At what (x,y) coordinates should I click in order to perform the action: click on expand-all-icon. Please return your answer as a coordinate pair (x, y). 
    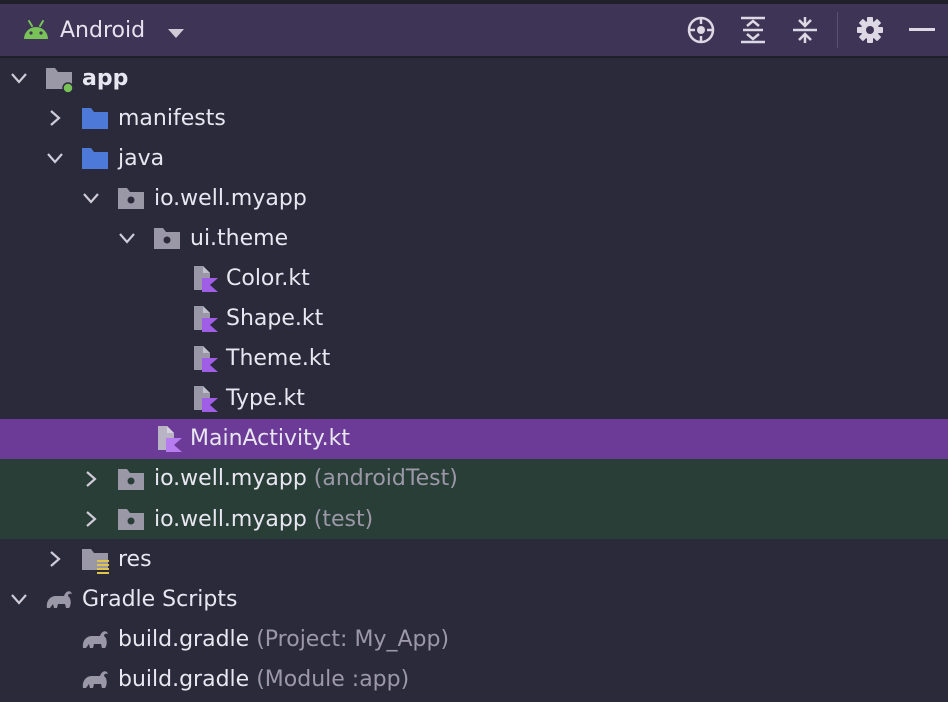
    Looking at the image, I should click on (753, 30).